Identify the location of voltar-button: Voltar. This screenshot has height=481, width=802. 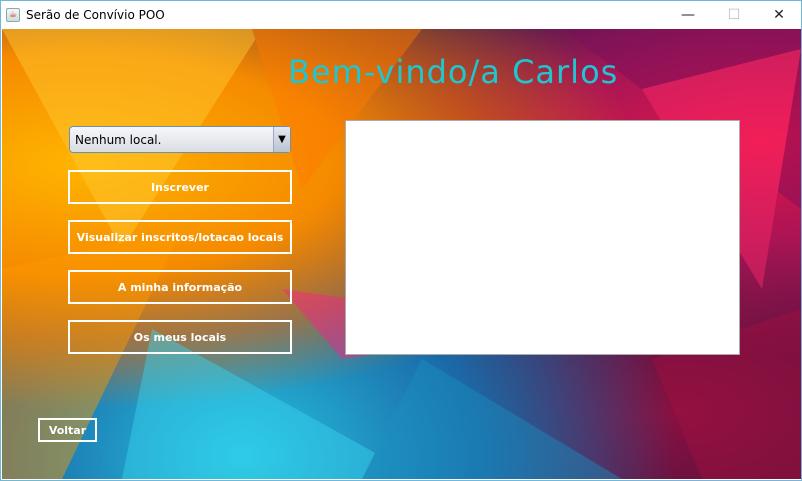
(67, 430).